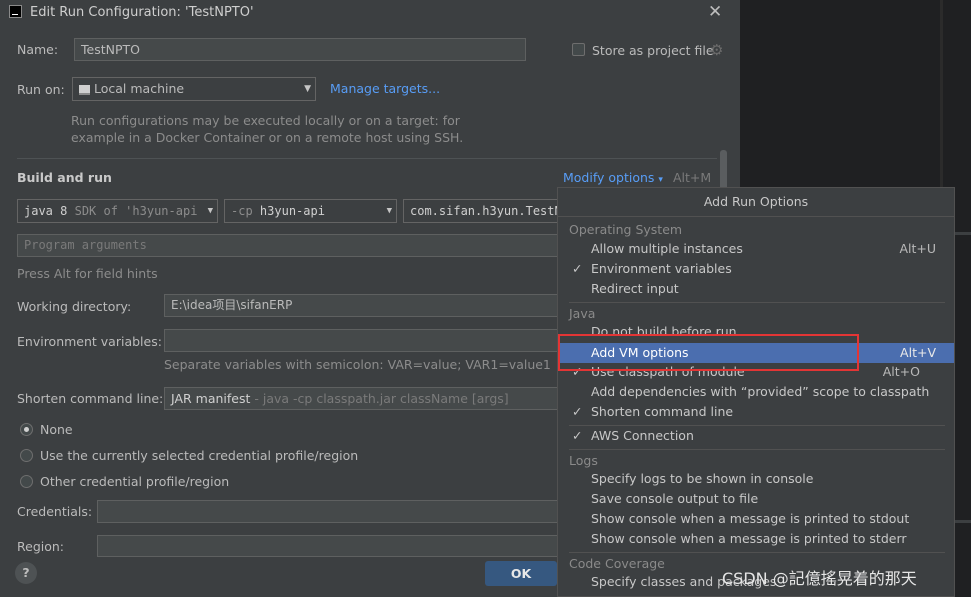 The image size is (971, 597). What do you see at coordinates (242, 211) in the screenshot?
I see `cp-prefix: -cp` at bounding box center [242, 211].